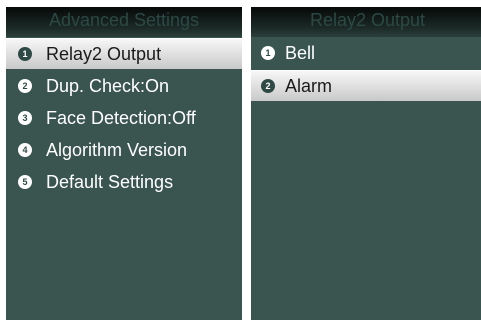 The height and width of the screenshot is (320, 481). I want to click on menu-item-dup-check: 2 Dup. Check:On, so click(124, 86).